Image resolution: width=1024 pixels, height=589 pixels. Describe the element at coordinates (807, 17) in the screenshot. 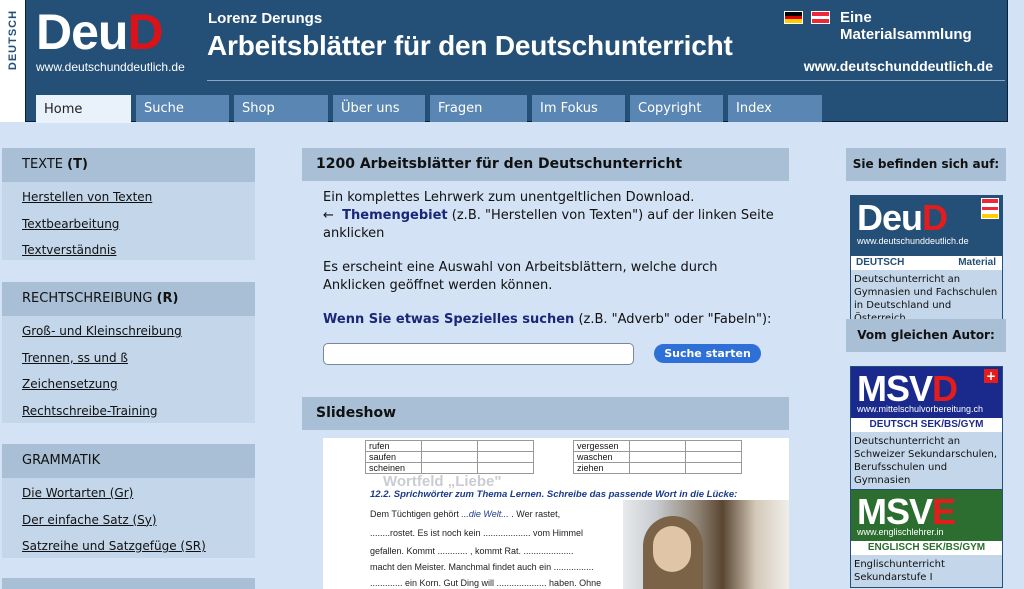

I see `language-flags` at that location.